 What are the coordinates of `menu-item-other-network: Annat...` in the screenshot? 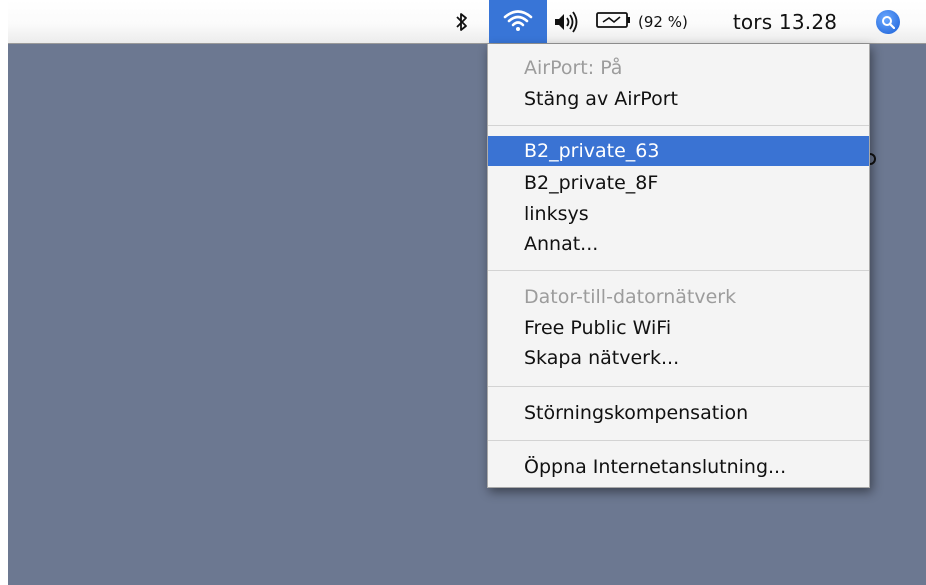 It's located at (678, 244).